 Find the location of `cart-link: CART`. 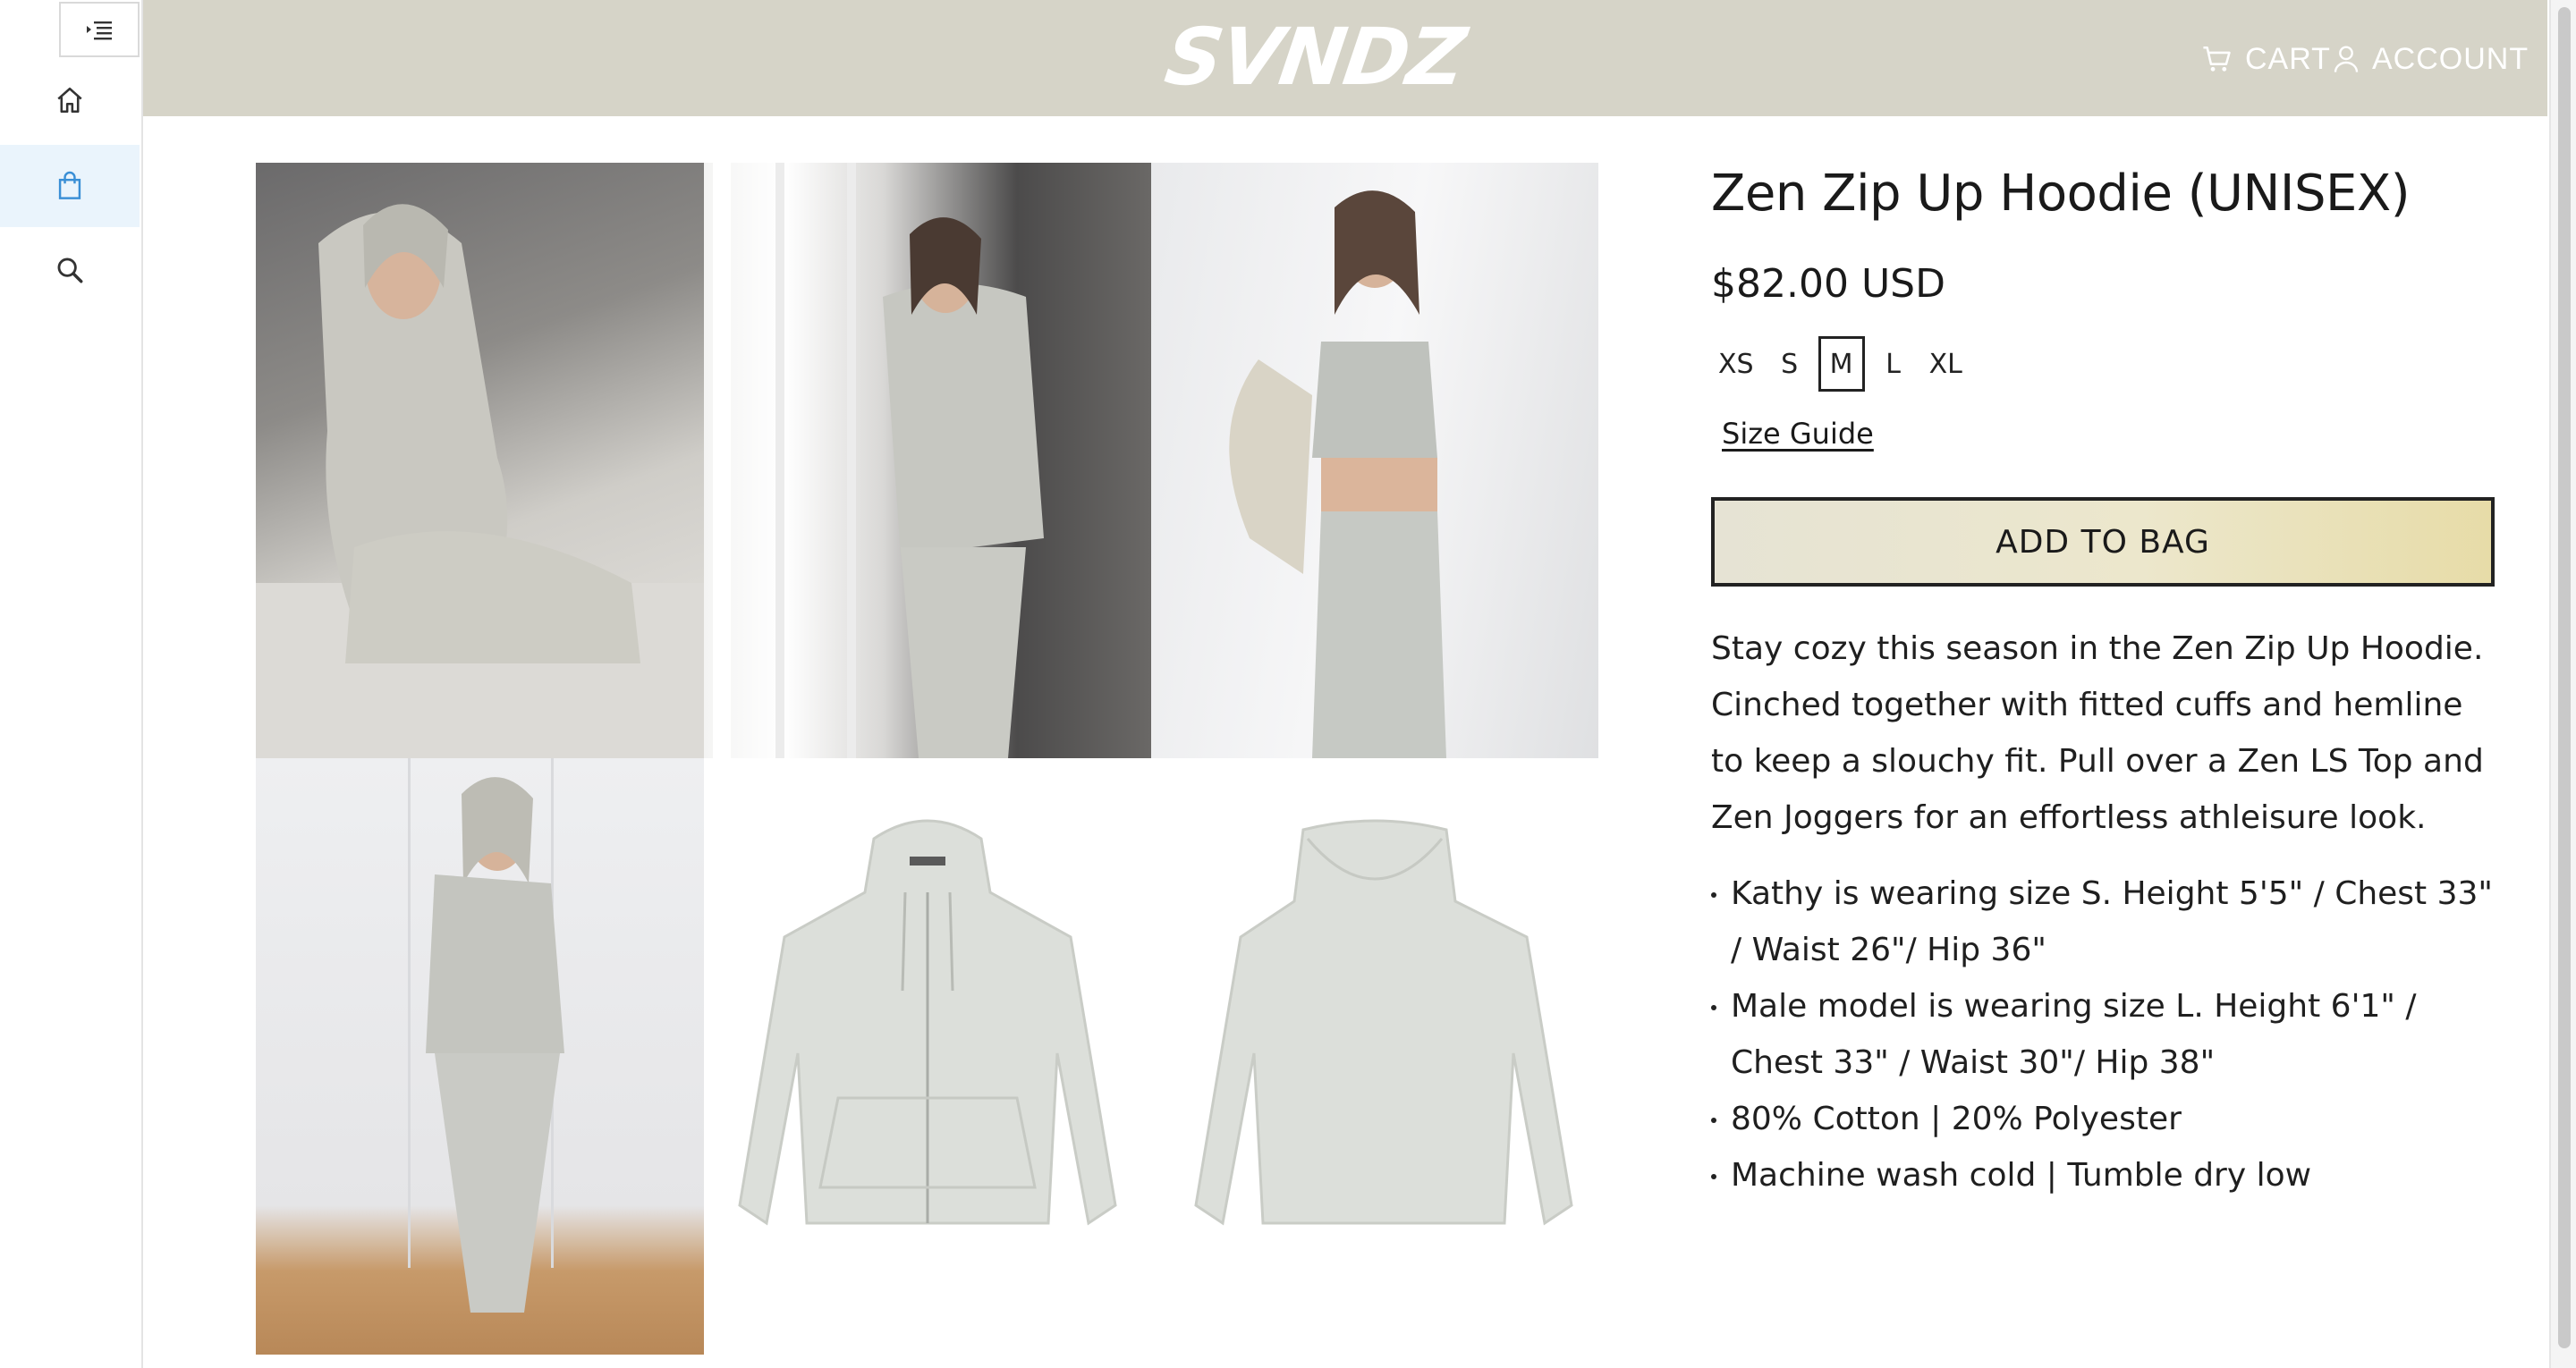

cart-link: CART is located at coordinates (2266, 59).